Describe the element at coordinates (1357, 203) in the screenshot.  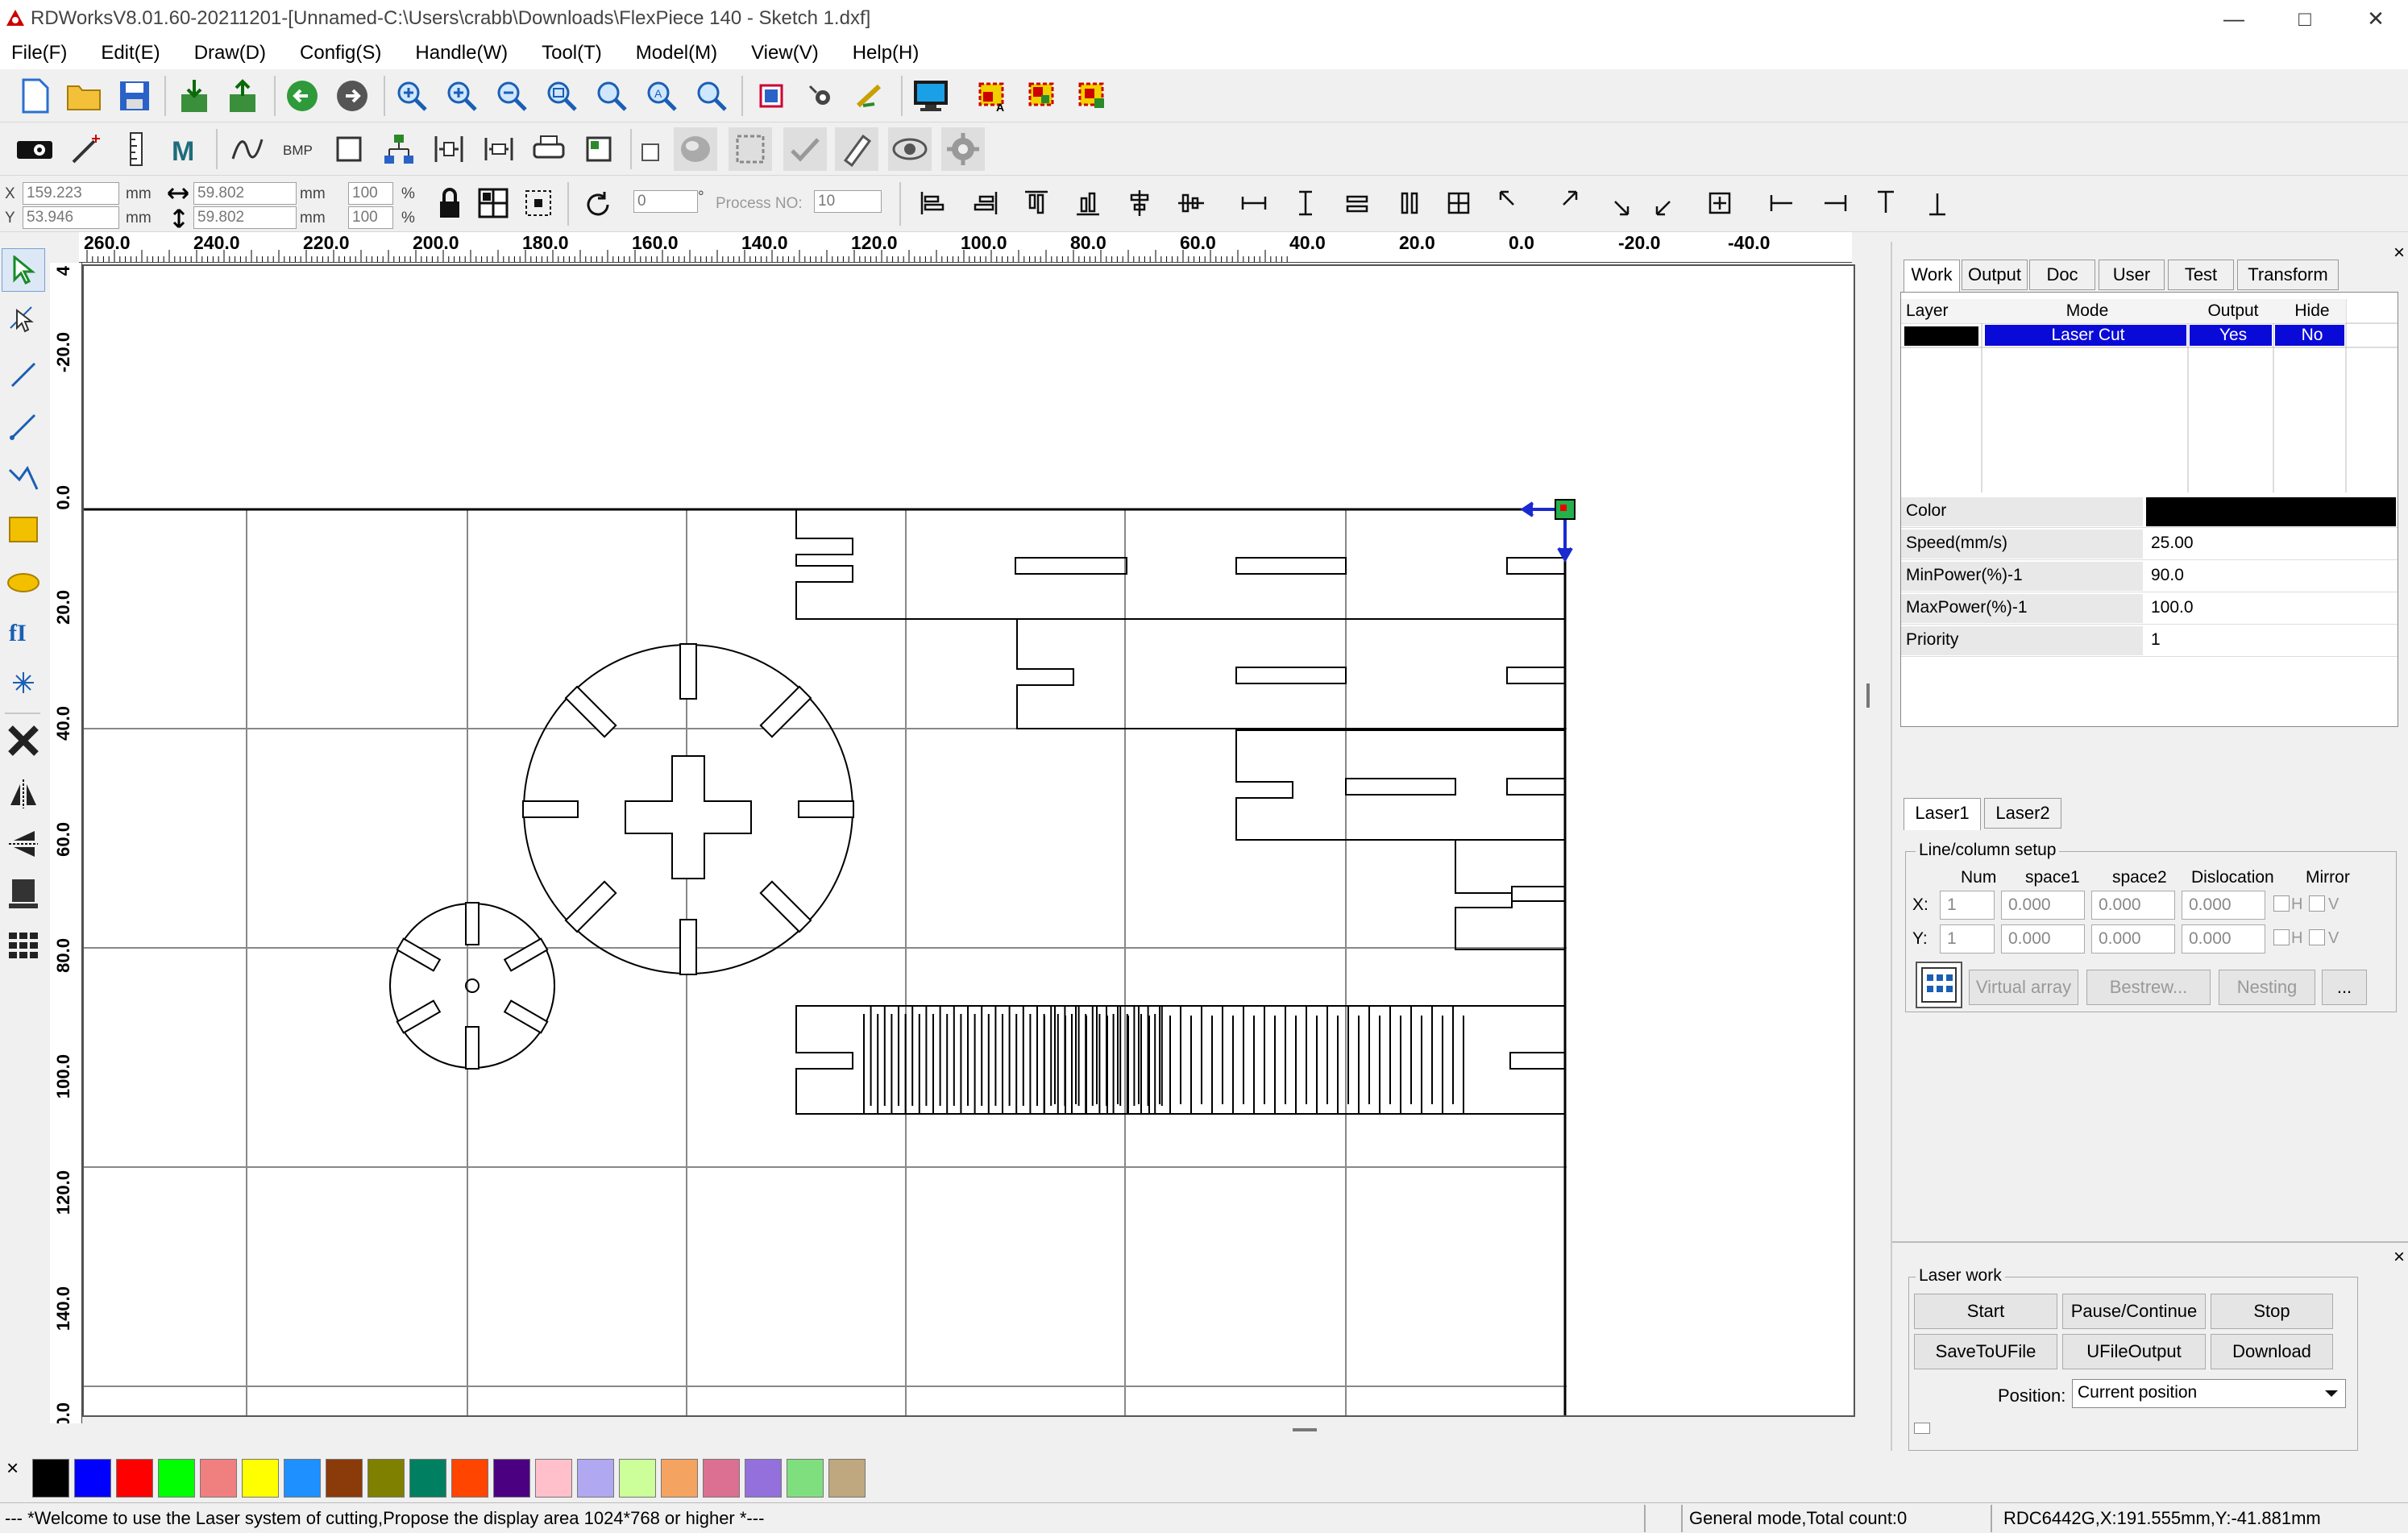
I see `same-width-icon` at that location.